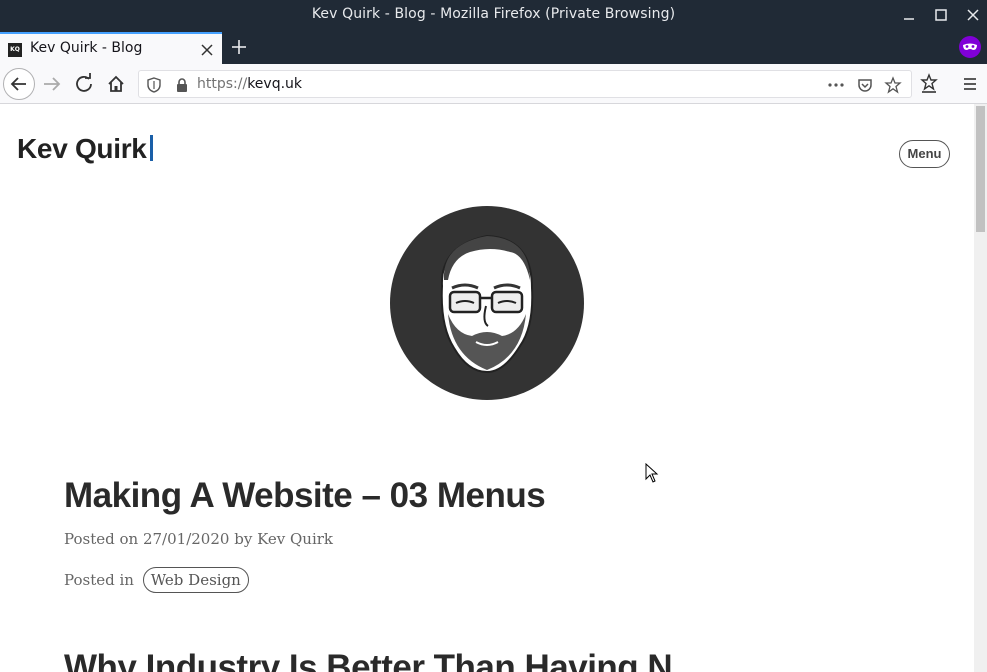 This screenshot has width=987, height=672. Describe the element at coordinates (893, 85) in the screenshot. I see `bookmark-star-icon` at that location.